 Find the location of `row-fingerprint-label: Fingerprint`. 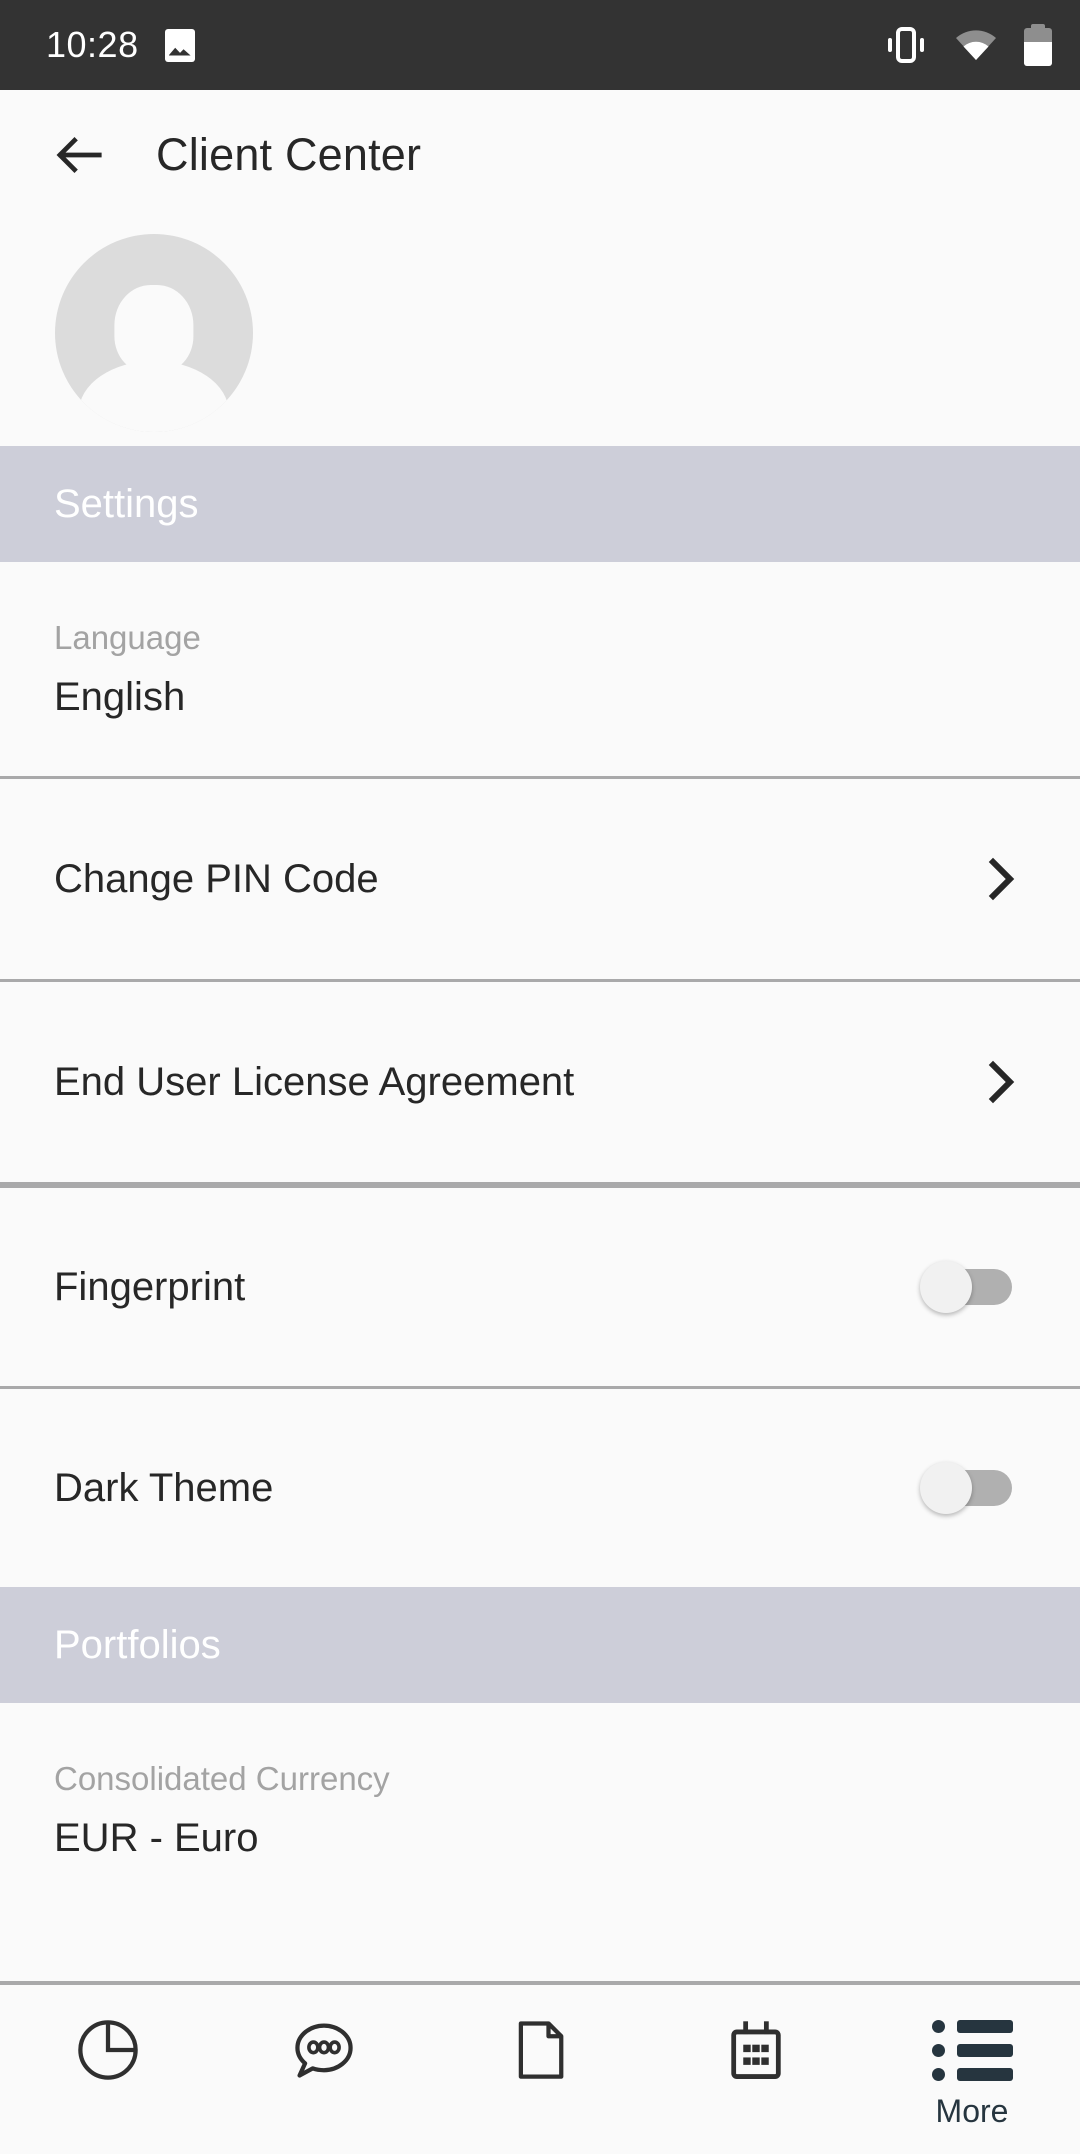

row-fingerprint-label: Fingerprint is located at coordinates (150, 1286).